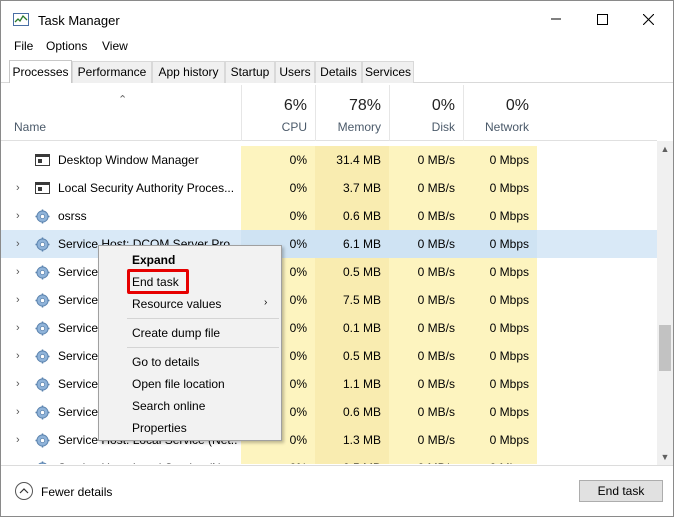 The width and height of the screenshot is (674, 517). Describe the element at coordinates (178, 384) in the screenshot. I see `context-menu-open-file-location: Open file location` at that location.